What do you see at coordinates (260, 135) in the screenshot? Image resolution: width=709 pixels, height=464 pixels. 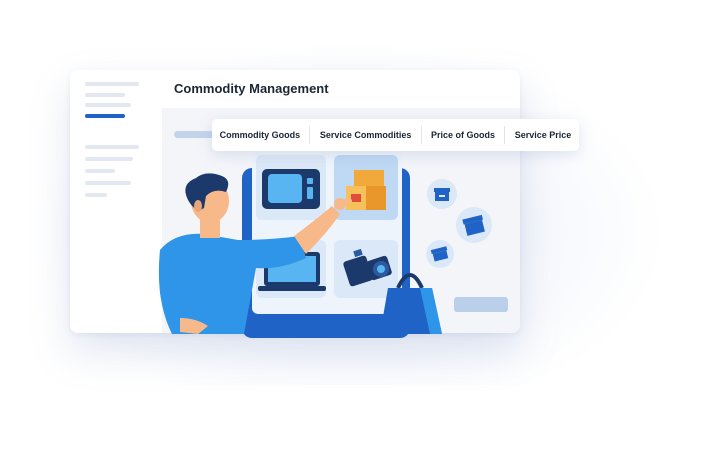 I see `tab-commodity-goods: Commodity Goods` at bounding box center [260, 135].